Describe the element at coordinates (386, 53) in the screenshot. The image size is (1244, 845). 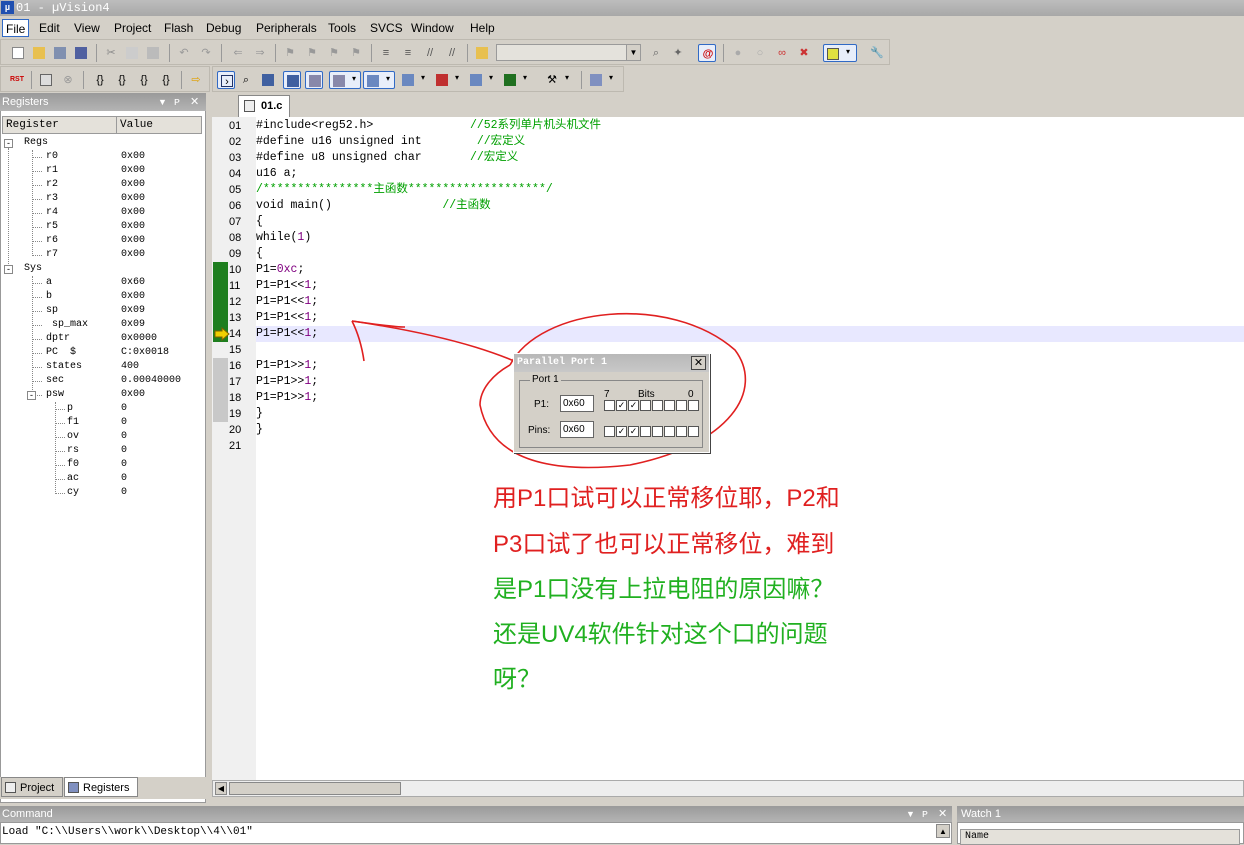
I see `indent-icon: ≡` at that location.